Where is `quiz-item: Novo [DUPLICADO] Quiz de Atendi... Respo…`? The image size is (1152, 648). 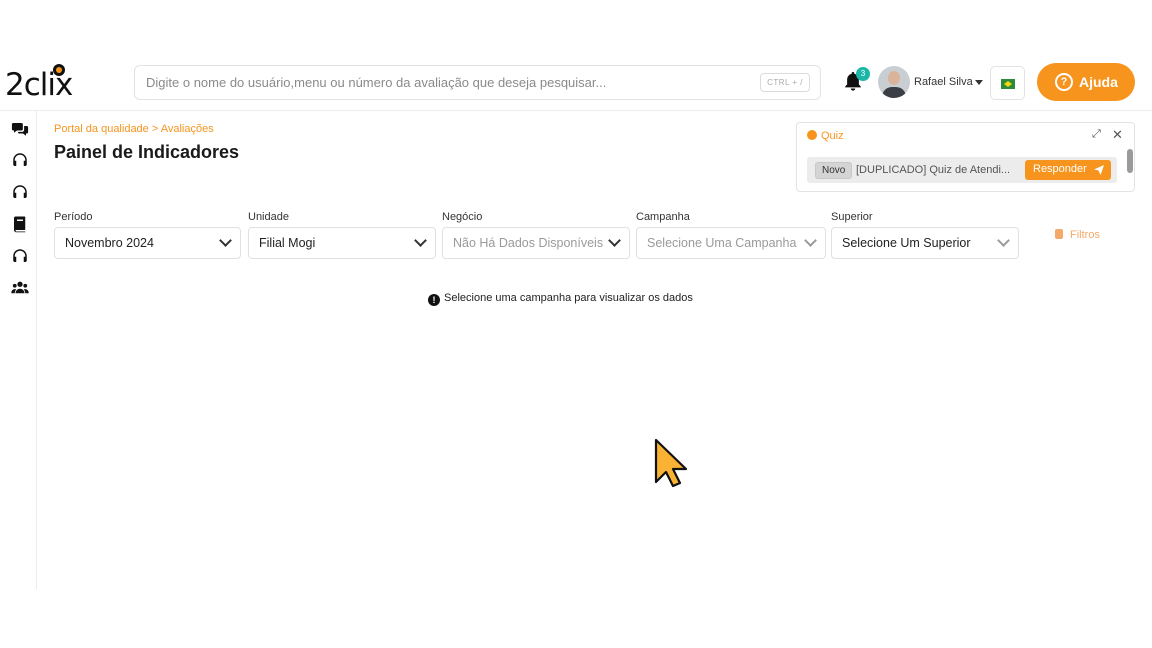 quiz-item: Novo [DUPLICADO] Quiz de Atendi... Respo… is located at coordinates (962, 170).